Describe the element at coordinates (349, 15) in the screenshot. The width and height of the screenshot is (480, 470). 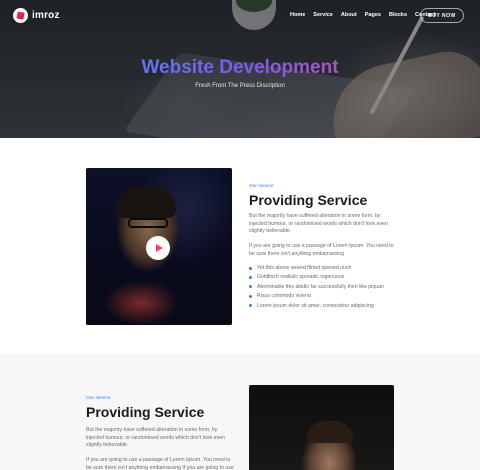
I see `nav-item-about: About` at that location.